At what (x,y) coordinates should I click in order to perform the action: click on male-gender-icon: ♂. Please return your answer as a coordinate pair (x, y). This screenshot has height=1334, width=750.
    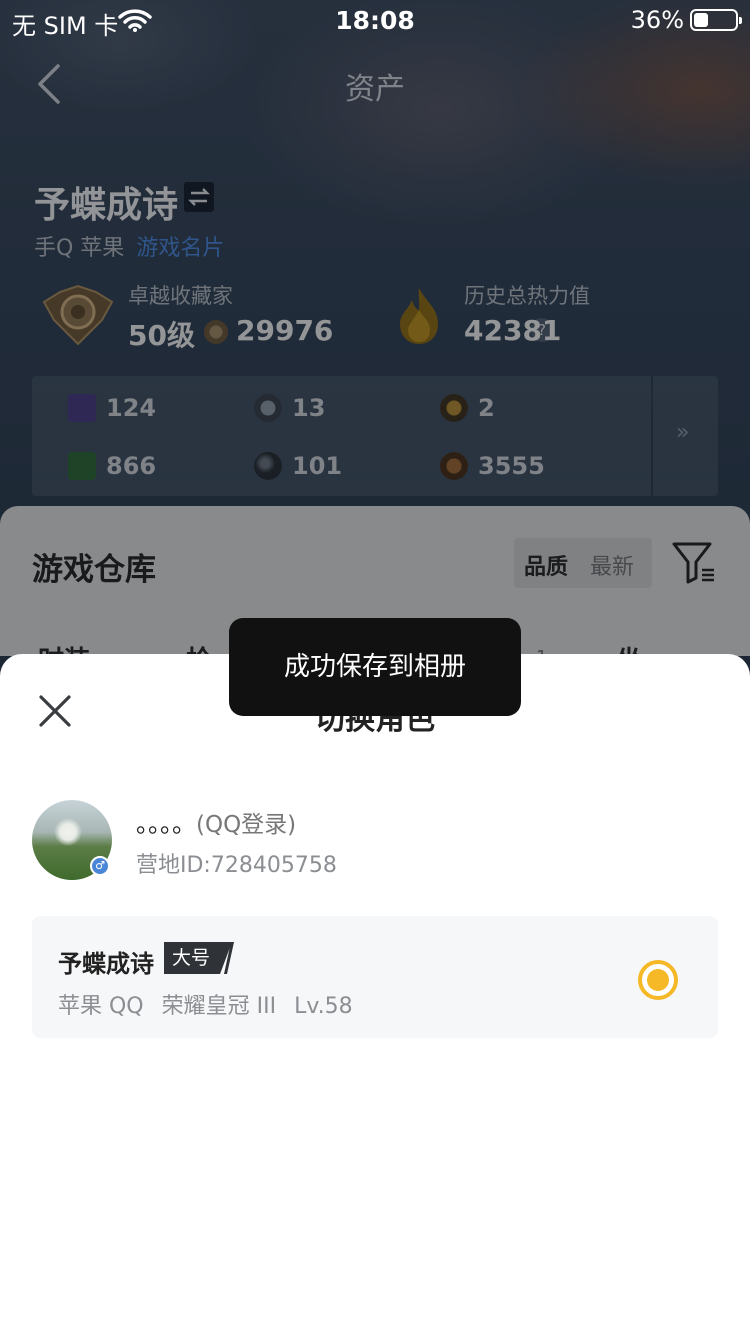
    Looking at the image, I should click on (100, 866).